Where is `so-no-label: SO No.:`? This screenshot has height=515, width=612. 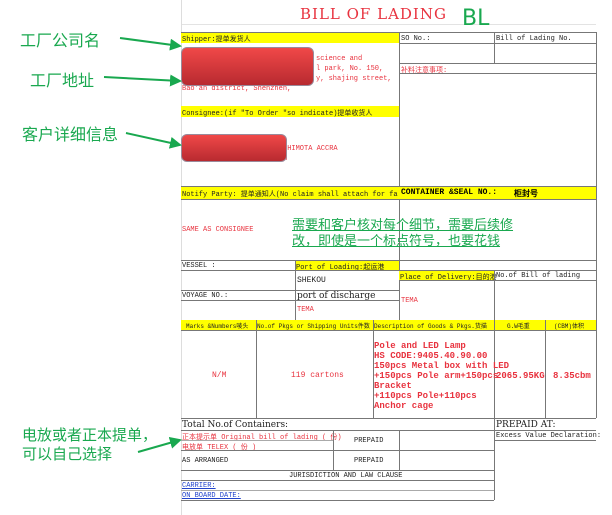 so-no-label: SO No.: is located at coordinates (416, 39).